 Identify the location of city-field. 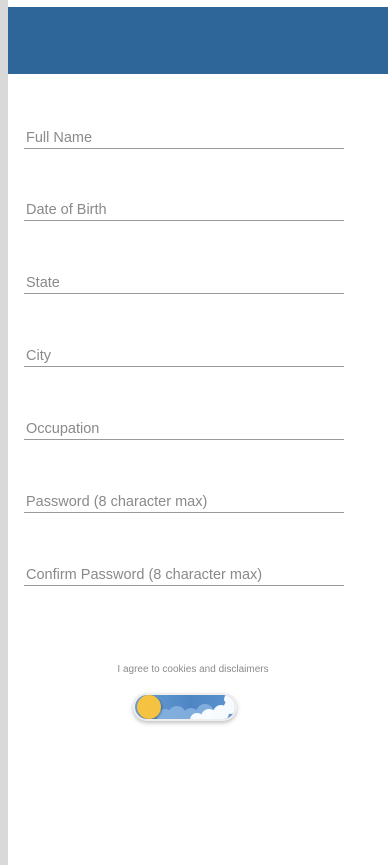
(186, 354).